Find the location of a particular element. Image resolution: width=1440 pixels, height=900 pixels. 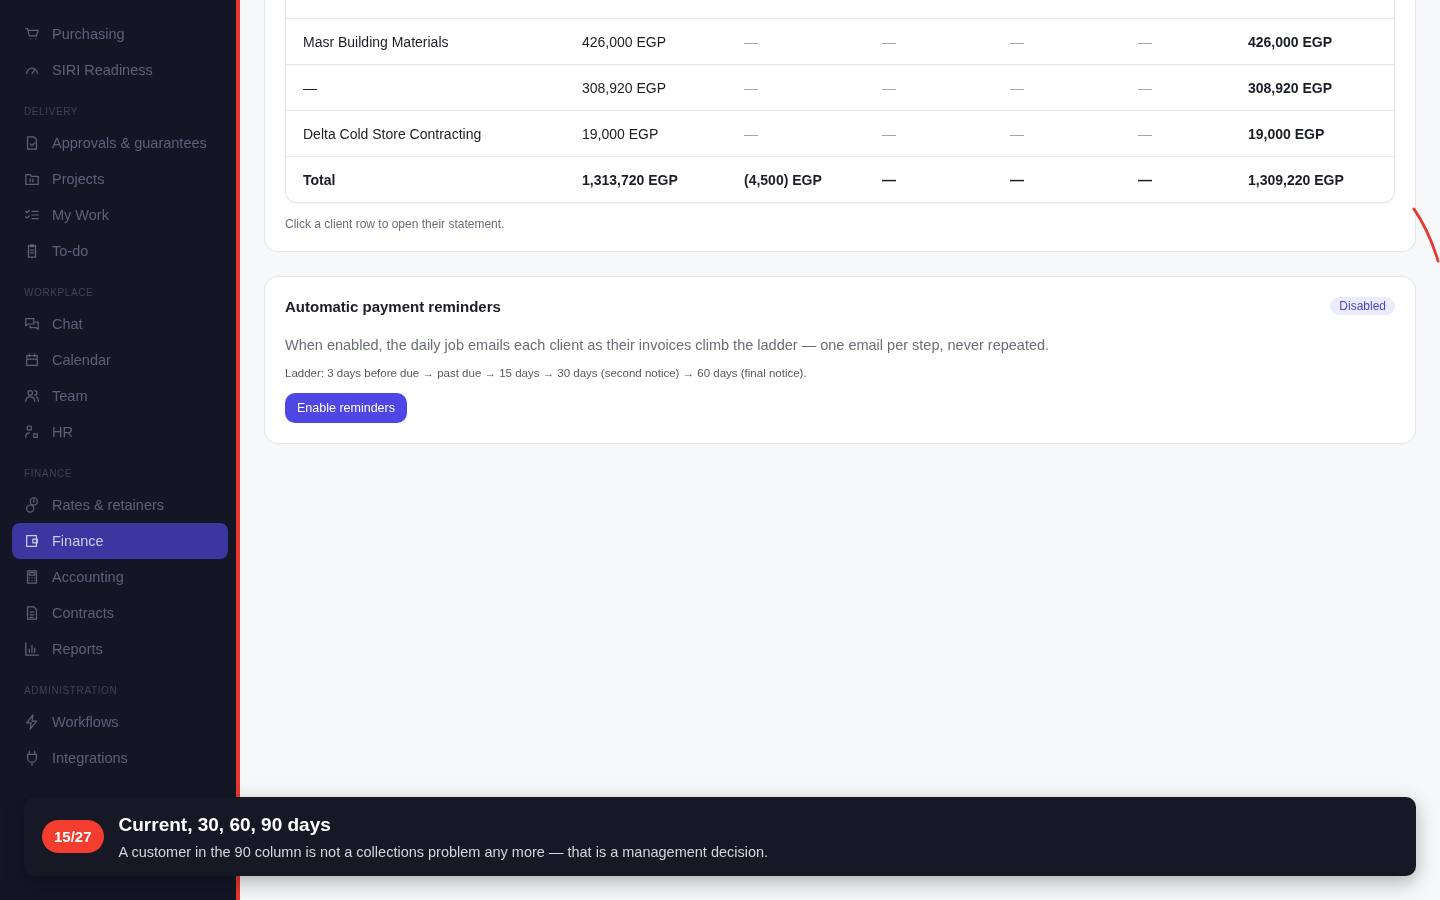

tour-title: Current, 30, 60, 90 days is located at coordinates (225, 824).